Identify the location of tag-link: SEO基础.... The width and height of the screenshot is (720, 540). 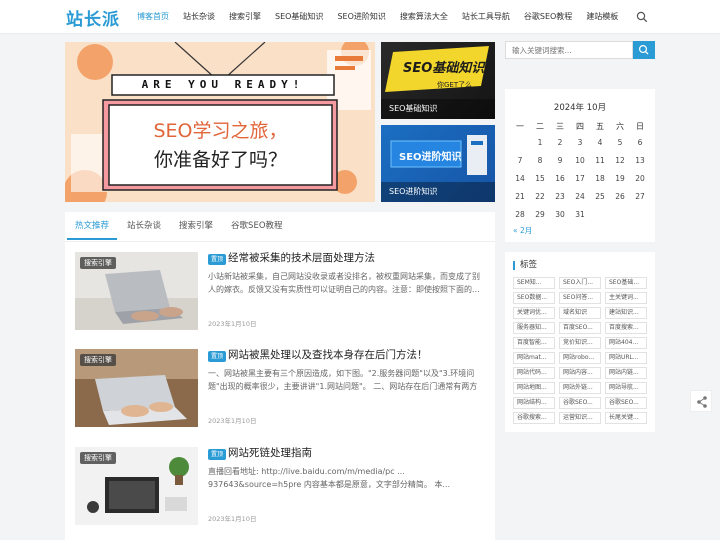
(626, 283).